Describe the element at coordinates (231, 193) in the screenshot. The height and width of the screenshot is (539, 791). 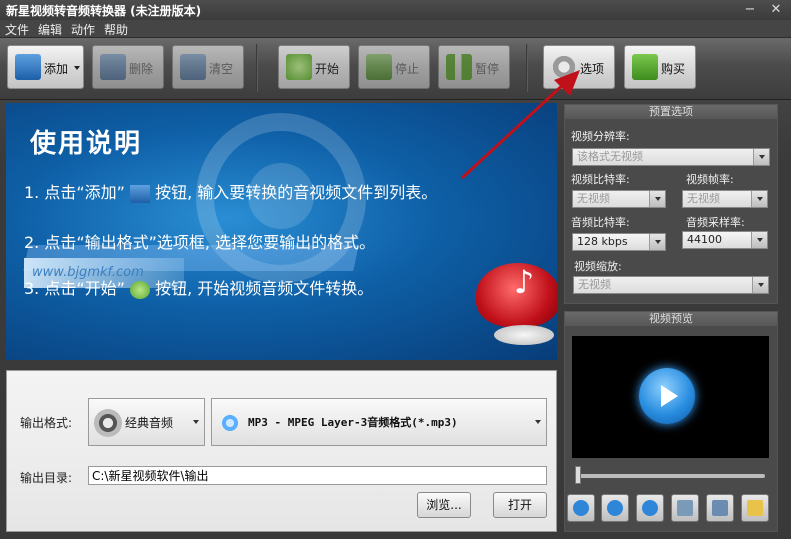
I see `instruction-line-1: 1. 点击“添加” 按钮, 输入要转换的音视频文件到列表。` at that location.